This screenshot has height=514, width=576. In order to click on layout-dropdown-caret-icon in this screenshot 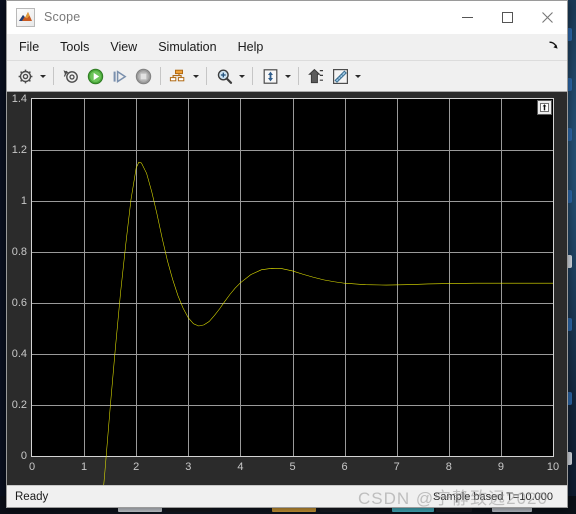, I will do `click(195, 76)`.